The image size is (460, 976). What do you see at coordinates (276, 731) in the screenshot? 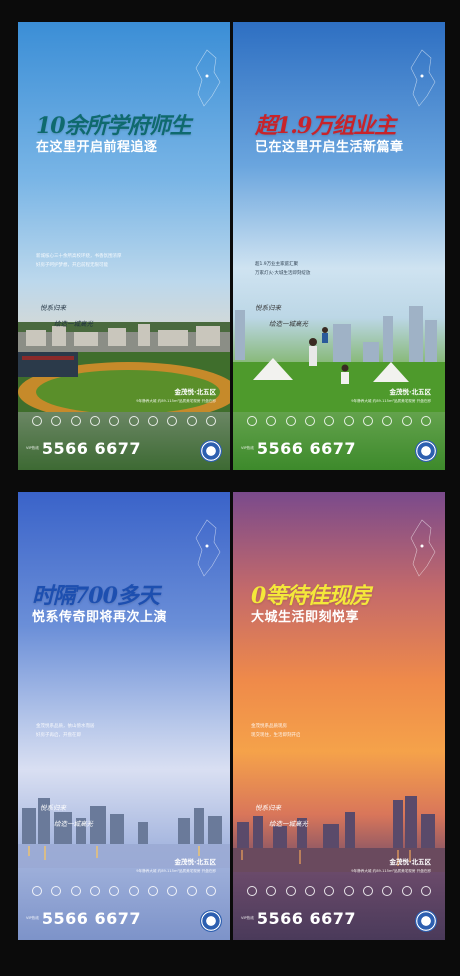
I see `body-text: 金茂悦系品质现房 现交现住，生活即刻开启` at bounding box center [276, 731].